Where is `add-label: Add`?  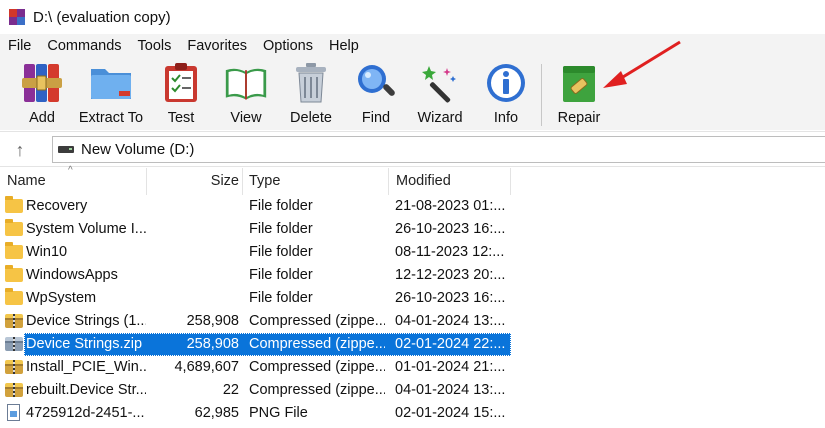 add-label: Add is located at coordinates (42, 118).